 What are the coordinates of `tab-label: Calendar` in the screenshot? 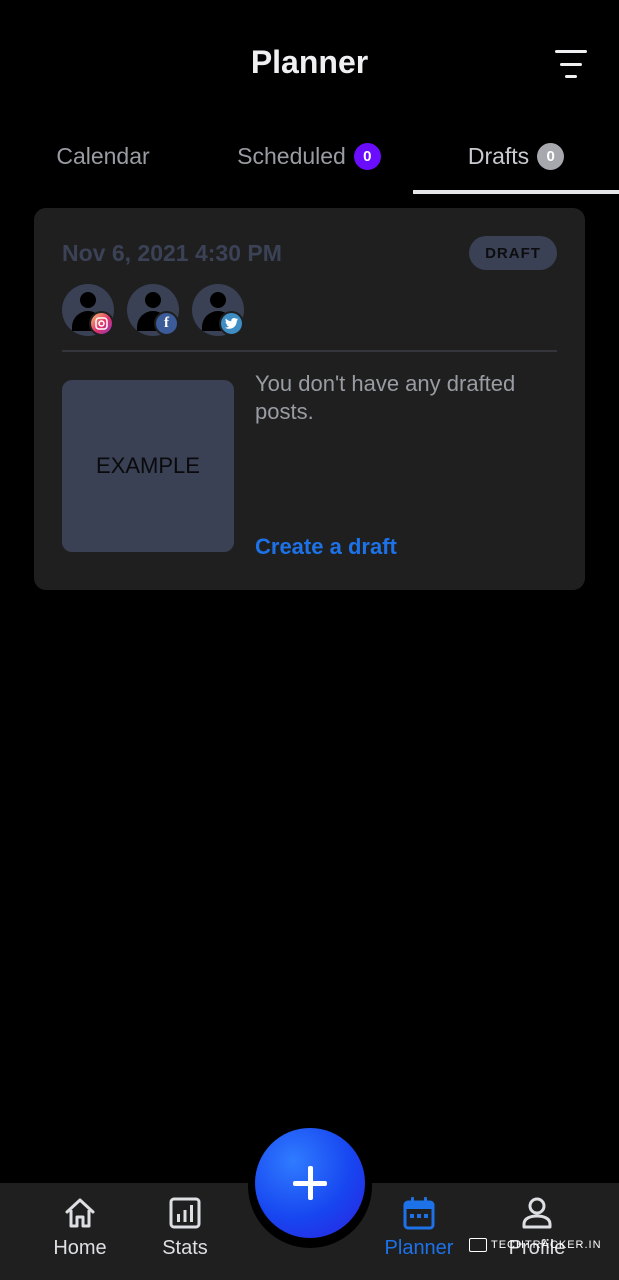 It's located at (103, 155).